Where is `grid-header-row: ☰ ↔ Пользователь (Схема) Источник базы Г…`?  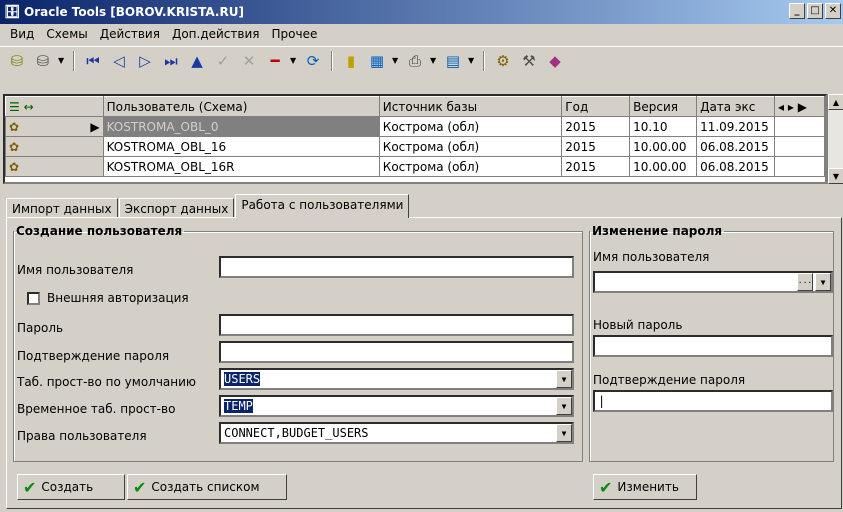
grid-header-row: ☰ ↔ Пользователь (Схема) Источник базы Г… is located at coordinates (415, 106).